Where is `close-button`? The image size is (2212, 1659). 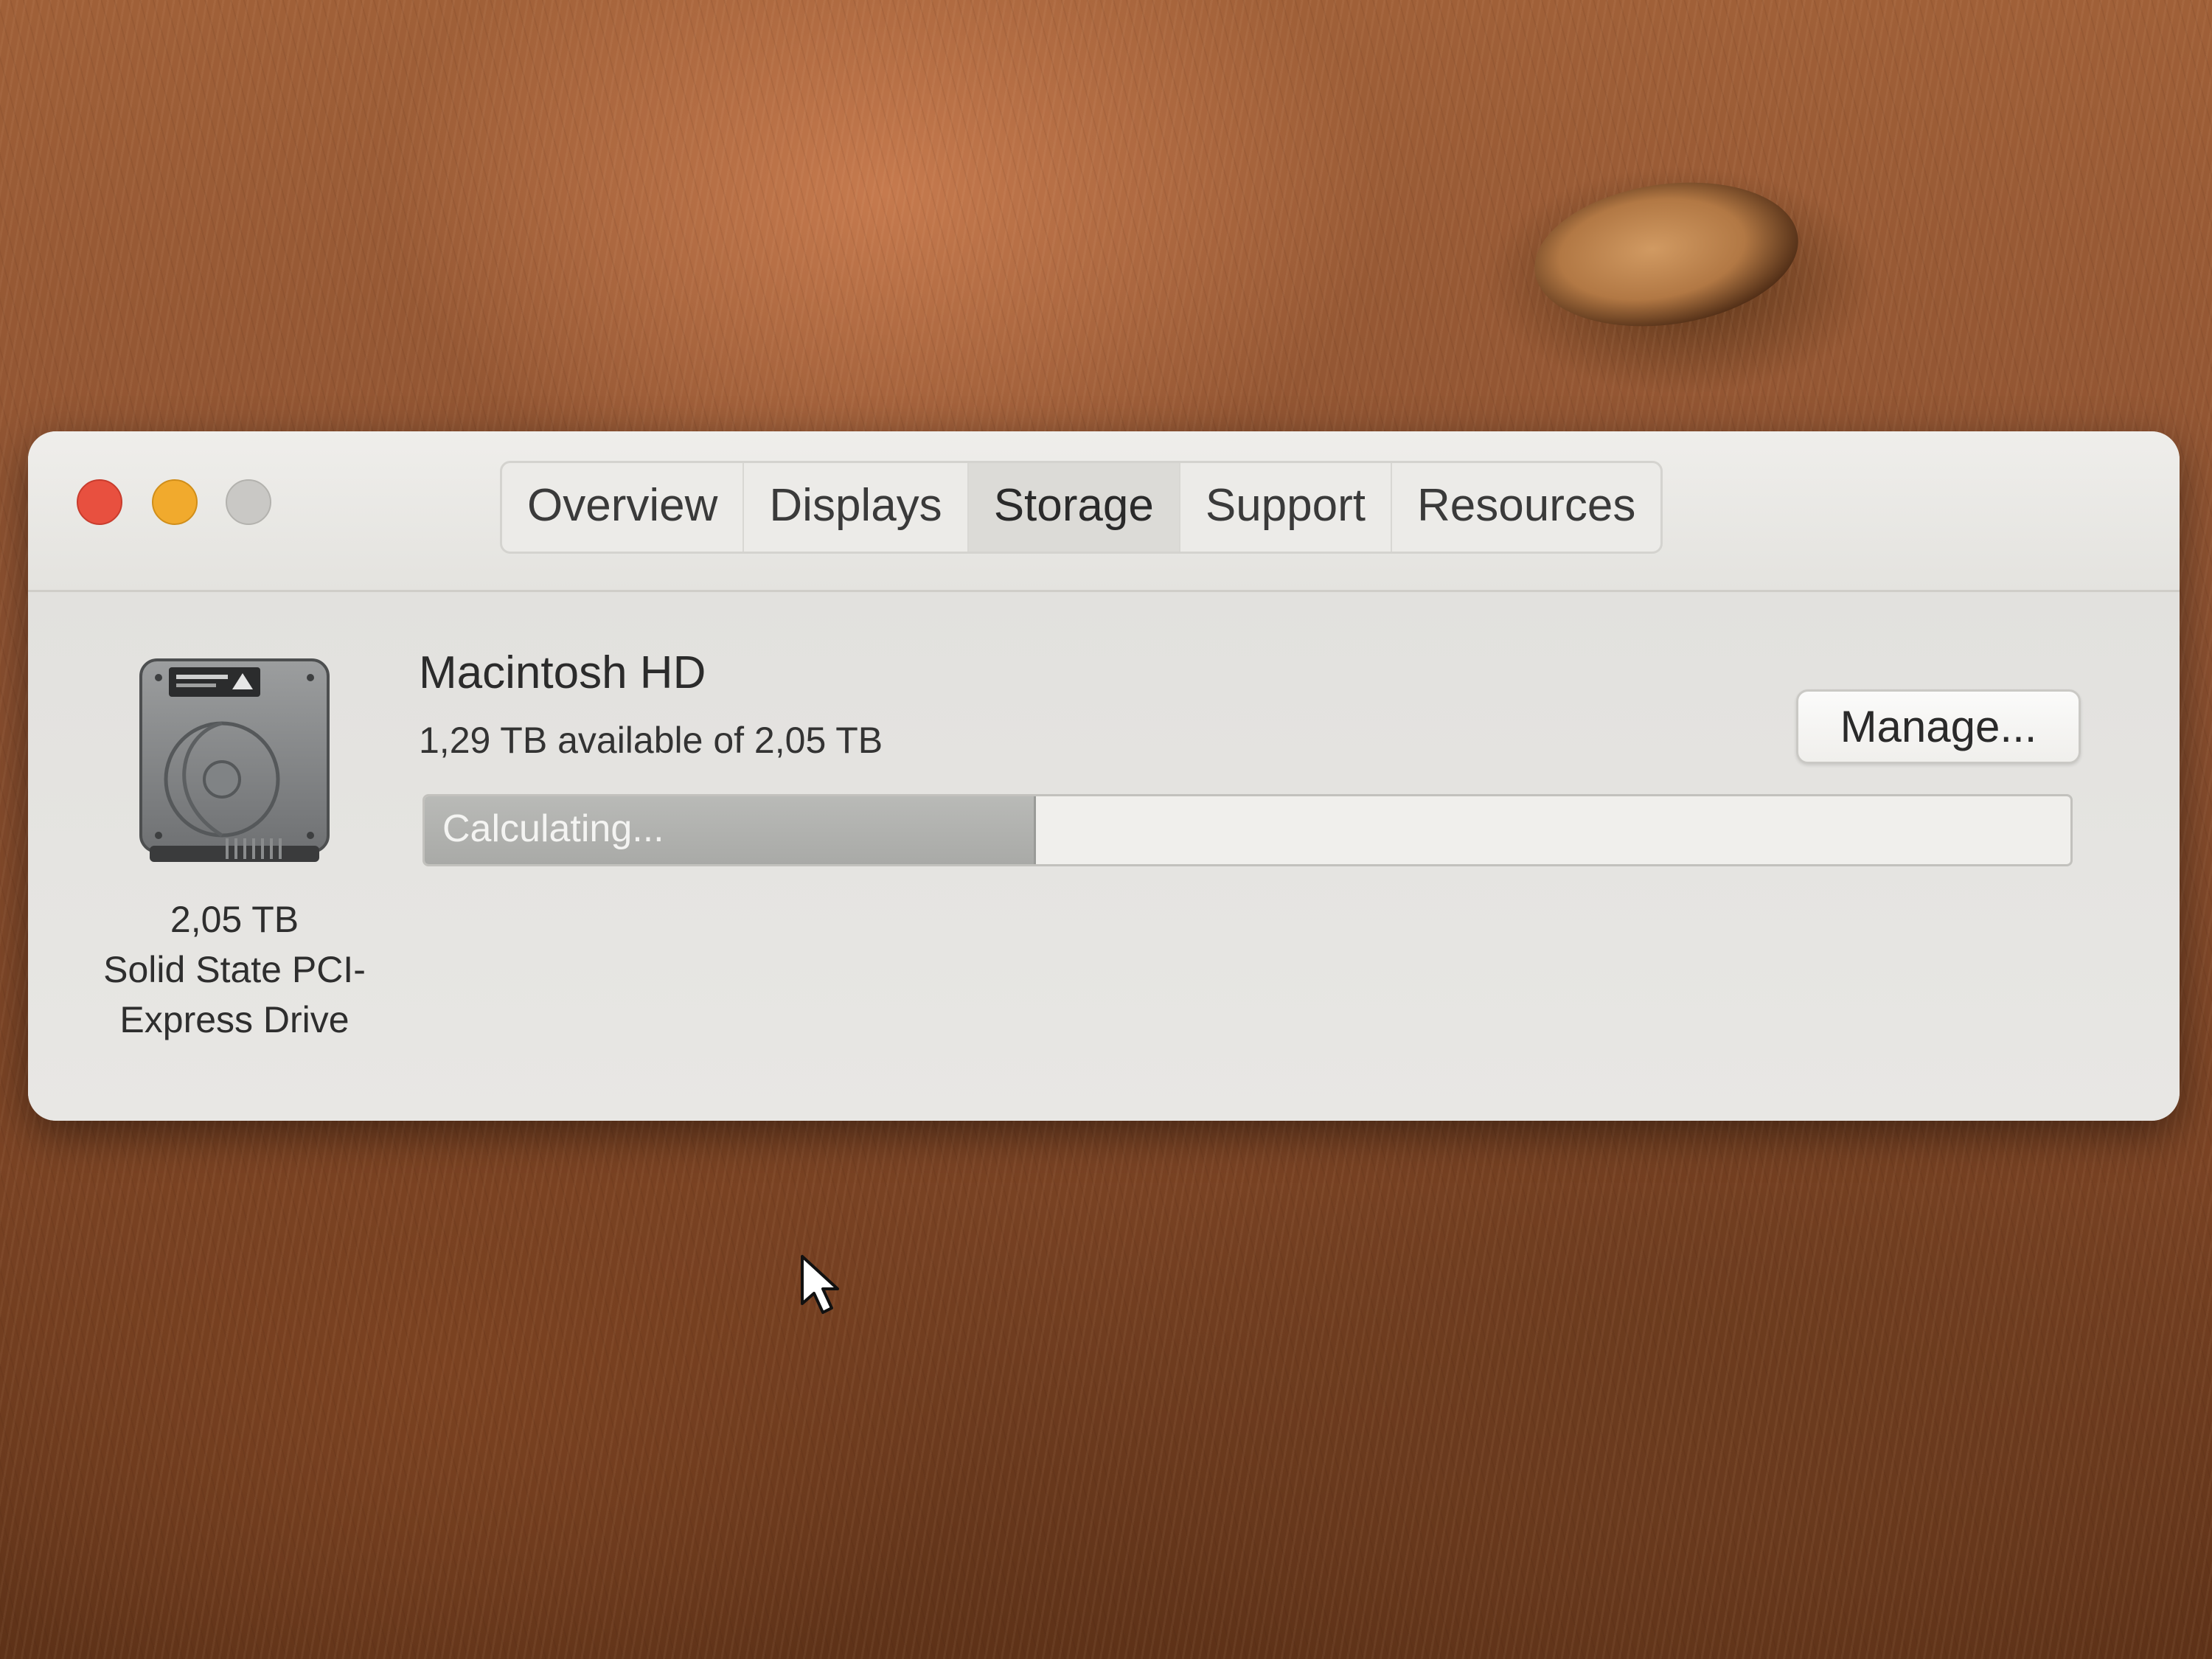
close-button is located at coordinates (99, 502).